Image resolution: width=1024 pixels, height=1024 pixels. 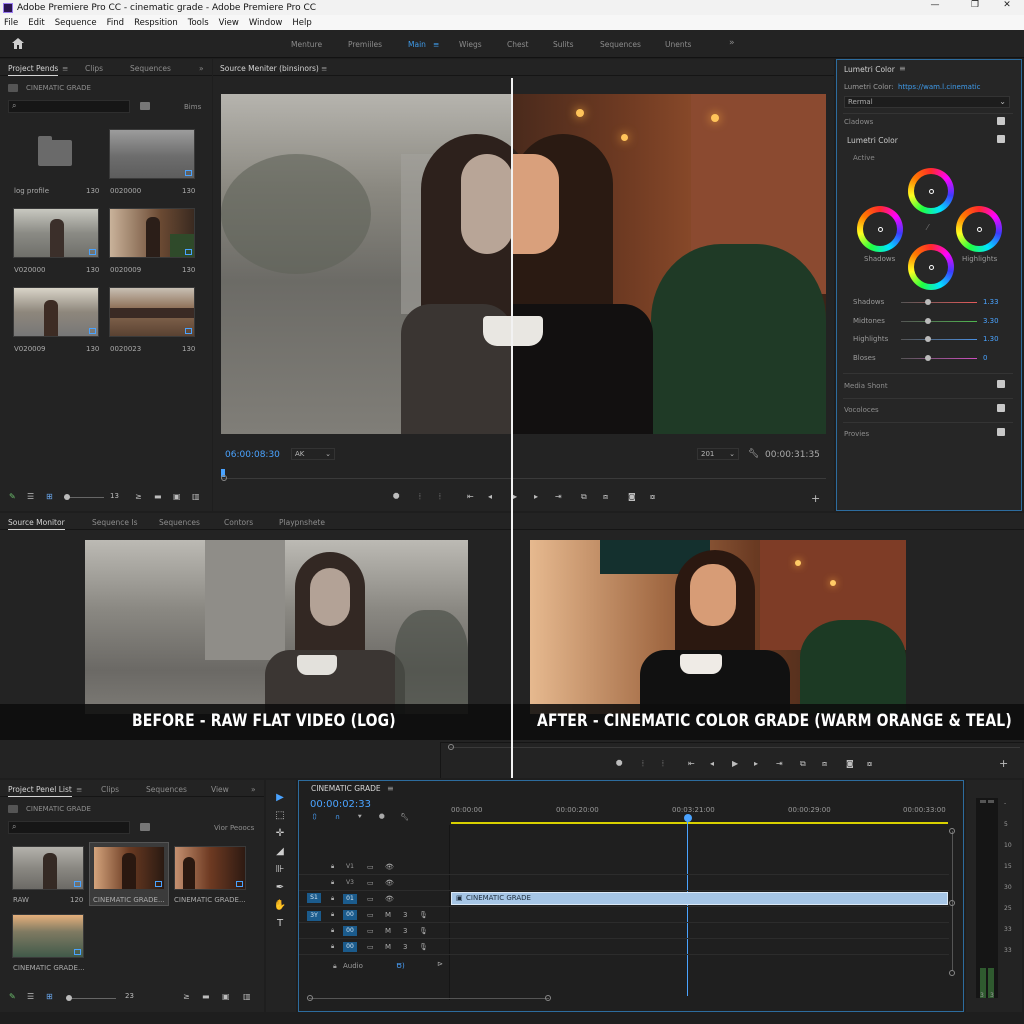 I want to click on home-icon, so click(x=18, y=43).